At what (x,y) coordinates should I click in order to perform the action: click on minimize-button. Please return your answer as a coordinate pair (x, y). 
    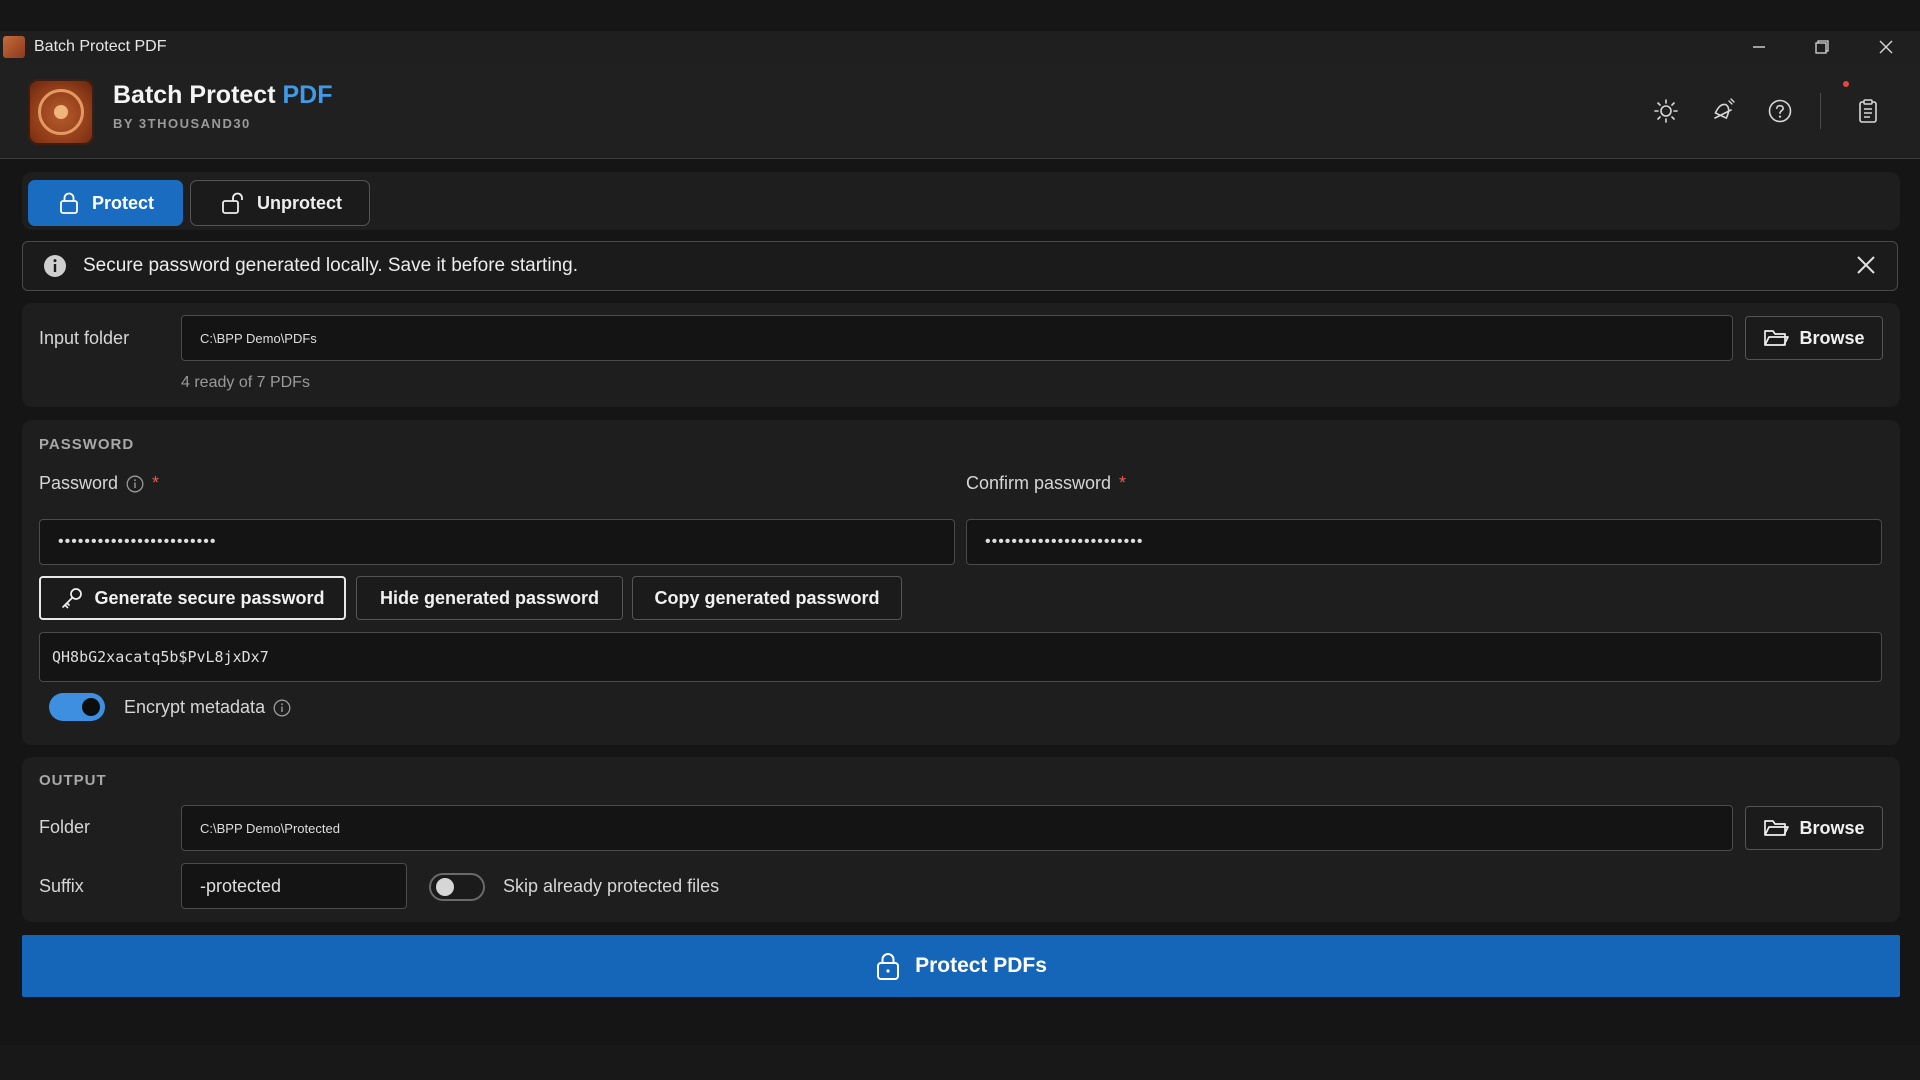
    Looking at the image, I should click on (1759, 47).